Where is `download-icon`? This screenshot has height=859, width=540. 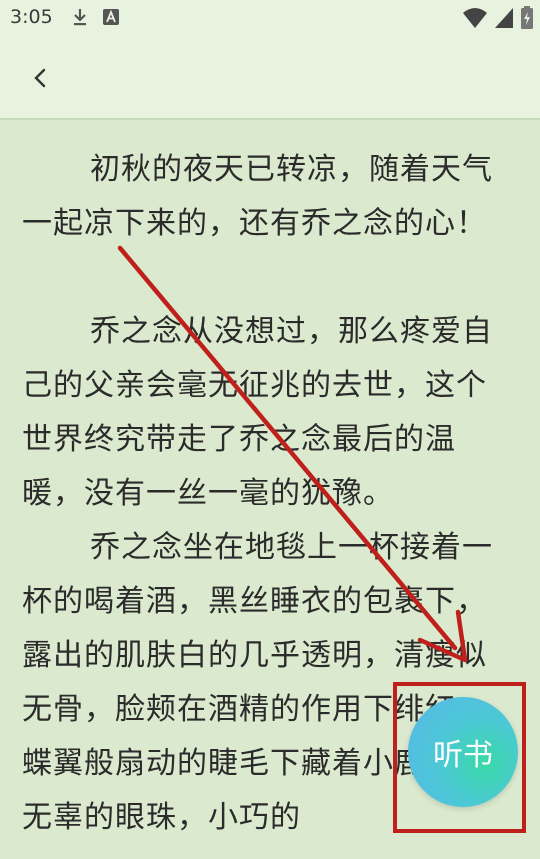
download-icon is located at coordinates (80, 17).